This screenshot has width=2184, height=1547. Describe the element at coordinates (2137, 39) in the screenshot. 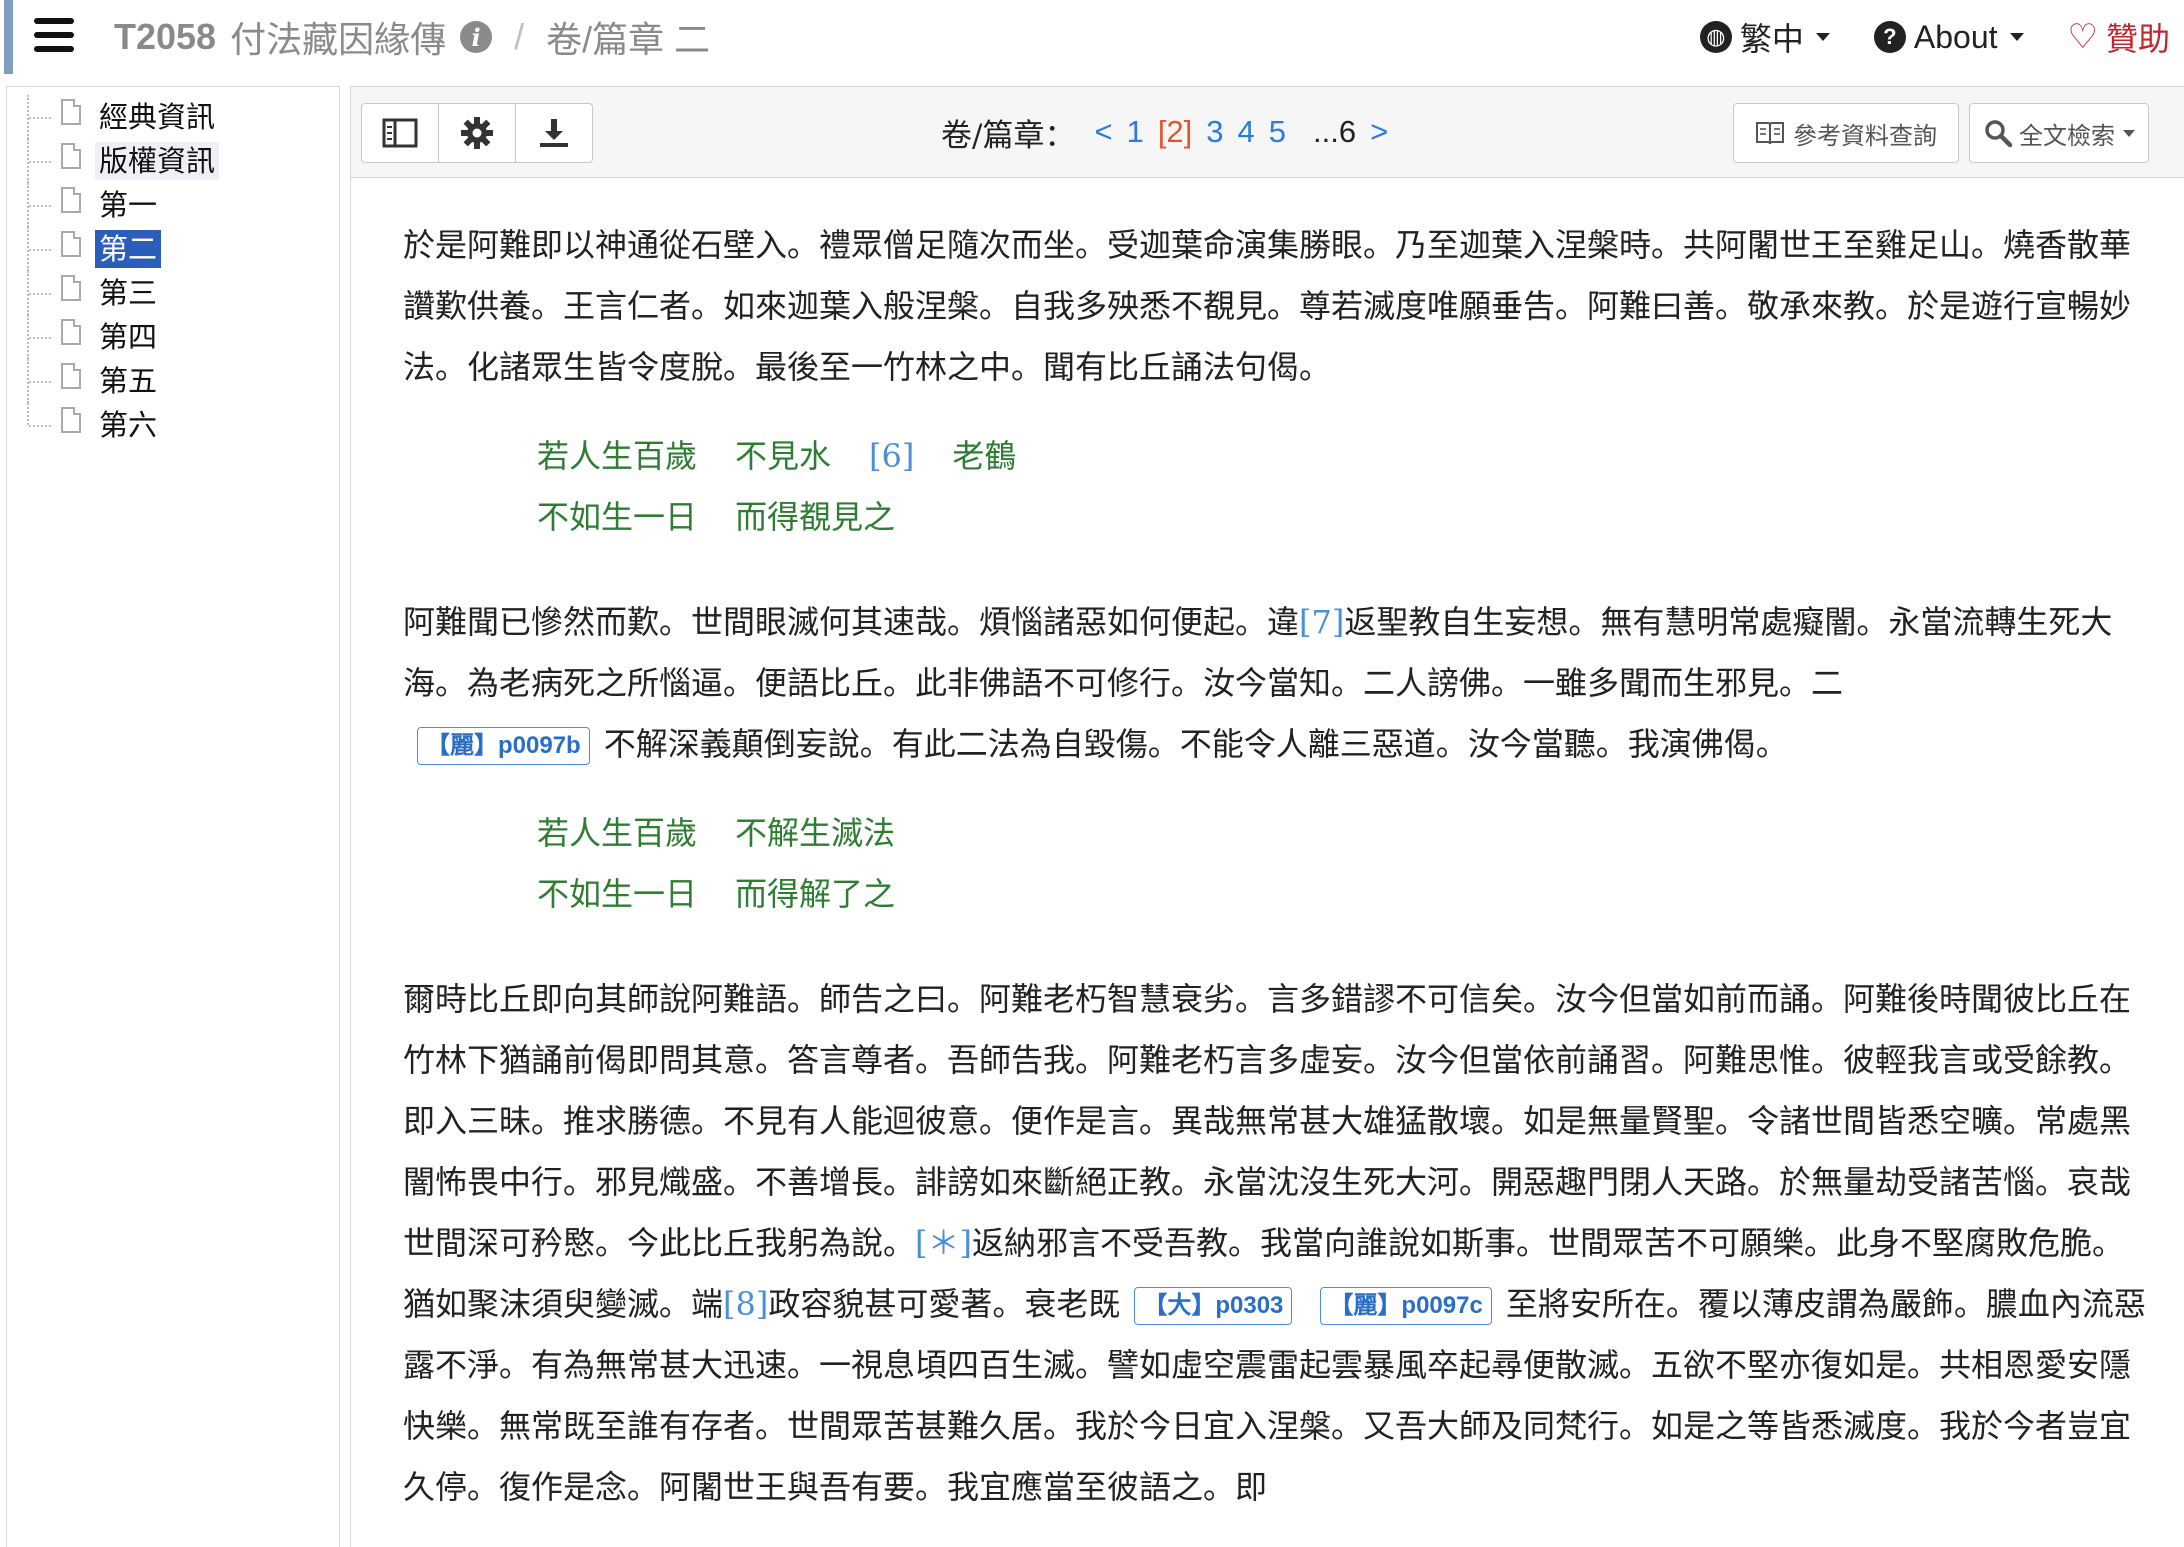

I see `donate-label: 贊助` at that location.